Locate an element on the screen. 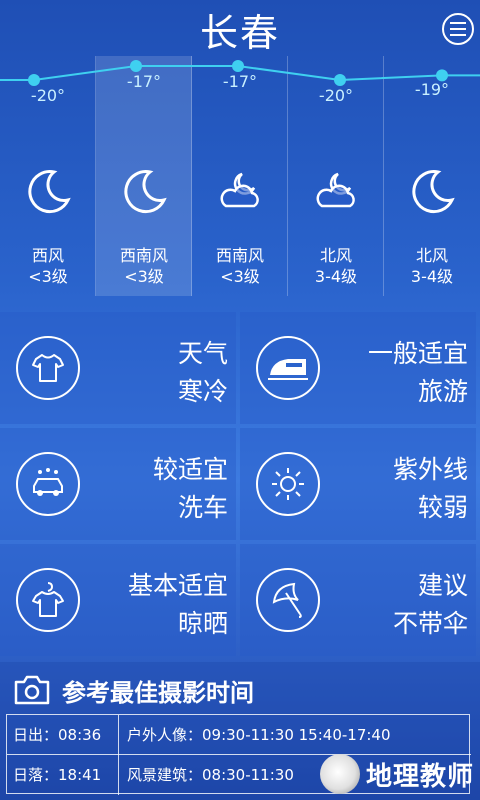  temp-label: -19° is located at coordinates (432, 89).